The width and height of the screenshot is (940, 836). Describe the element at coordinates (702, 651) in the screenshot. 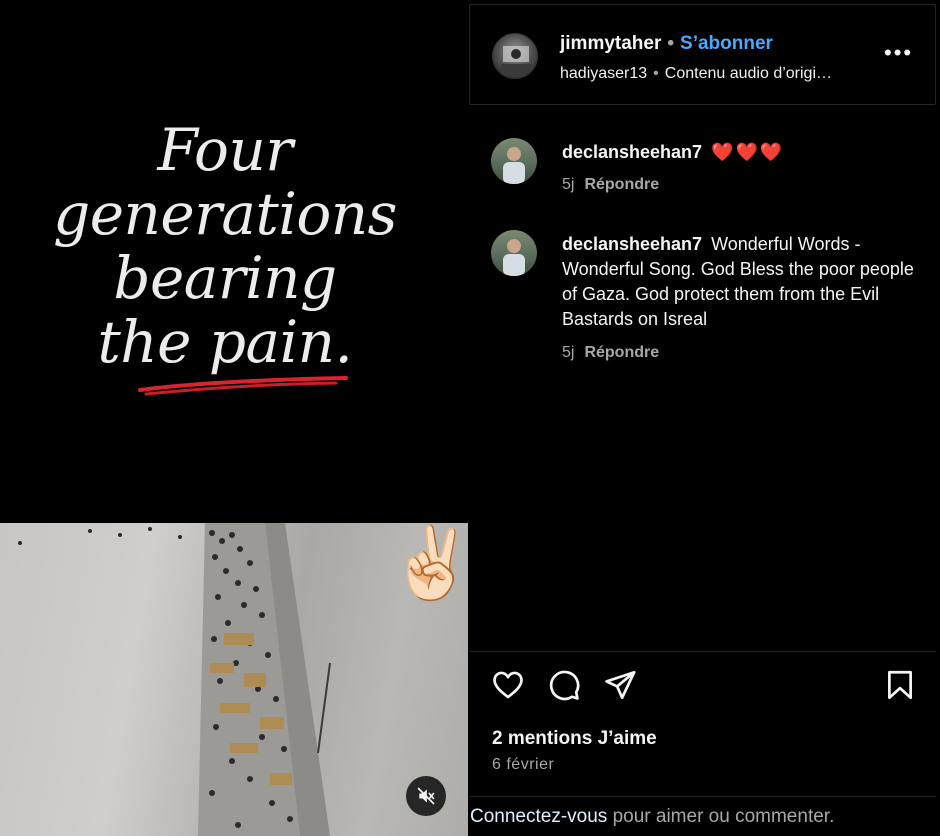

I see `actions-divider` at that location.